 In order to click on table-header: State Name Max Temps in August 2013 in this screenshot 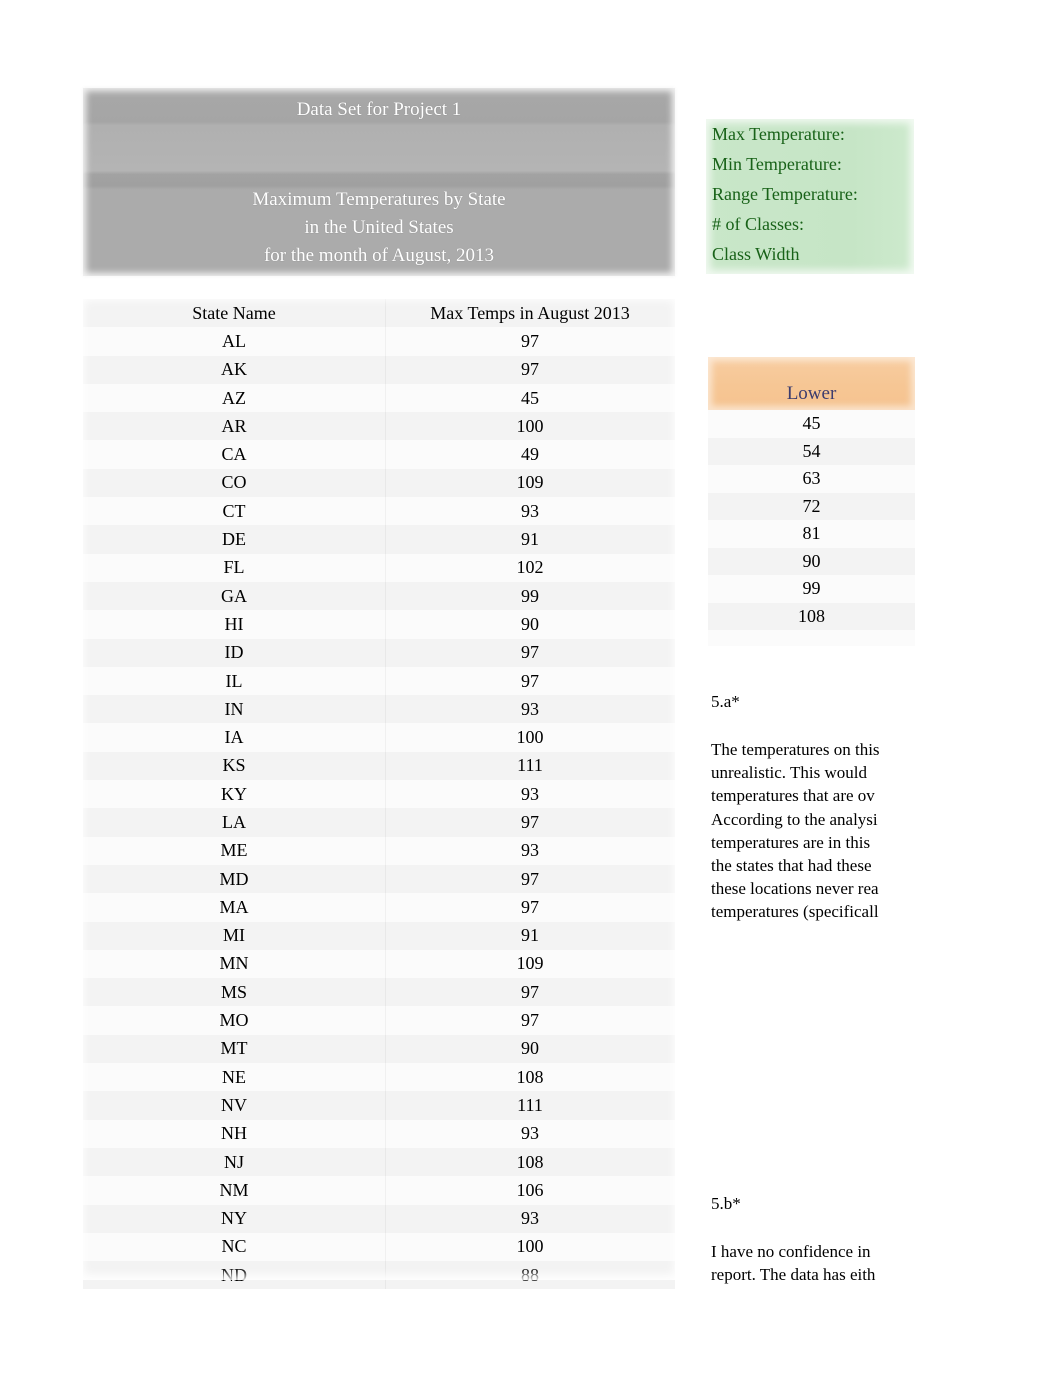, I will do `click(379, 313)`.